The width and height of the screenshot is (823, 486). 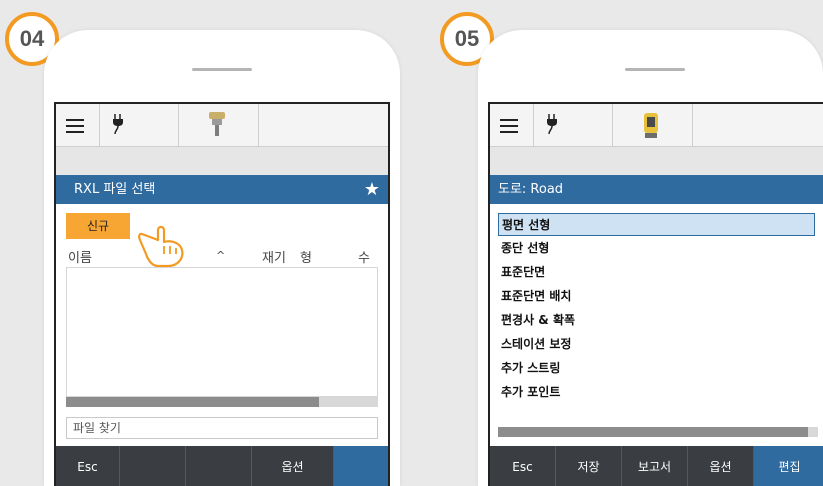 What do you see at coordinates (656, 248) in the screenshot?
I see `list-item-vertical-alignment: 종단 선형` at bounding box center [656, 248].